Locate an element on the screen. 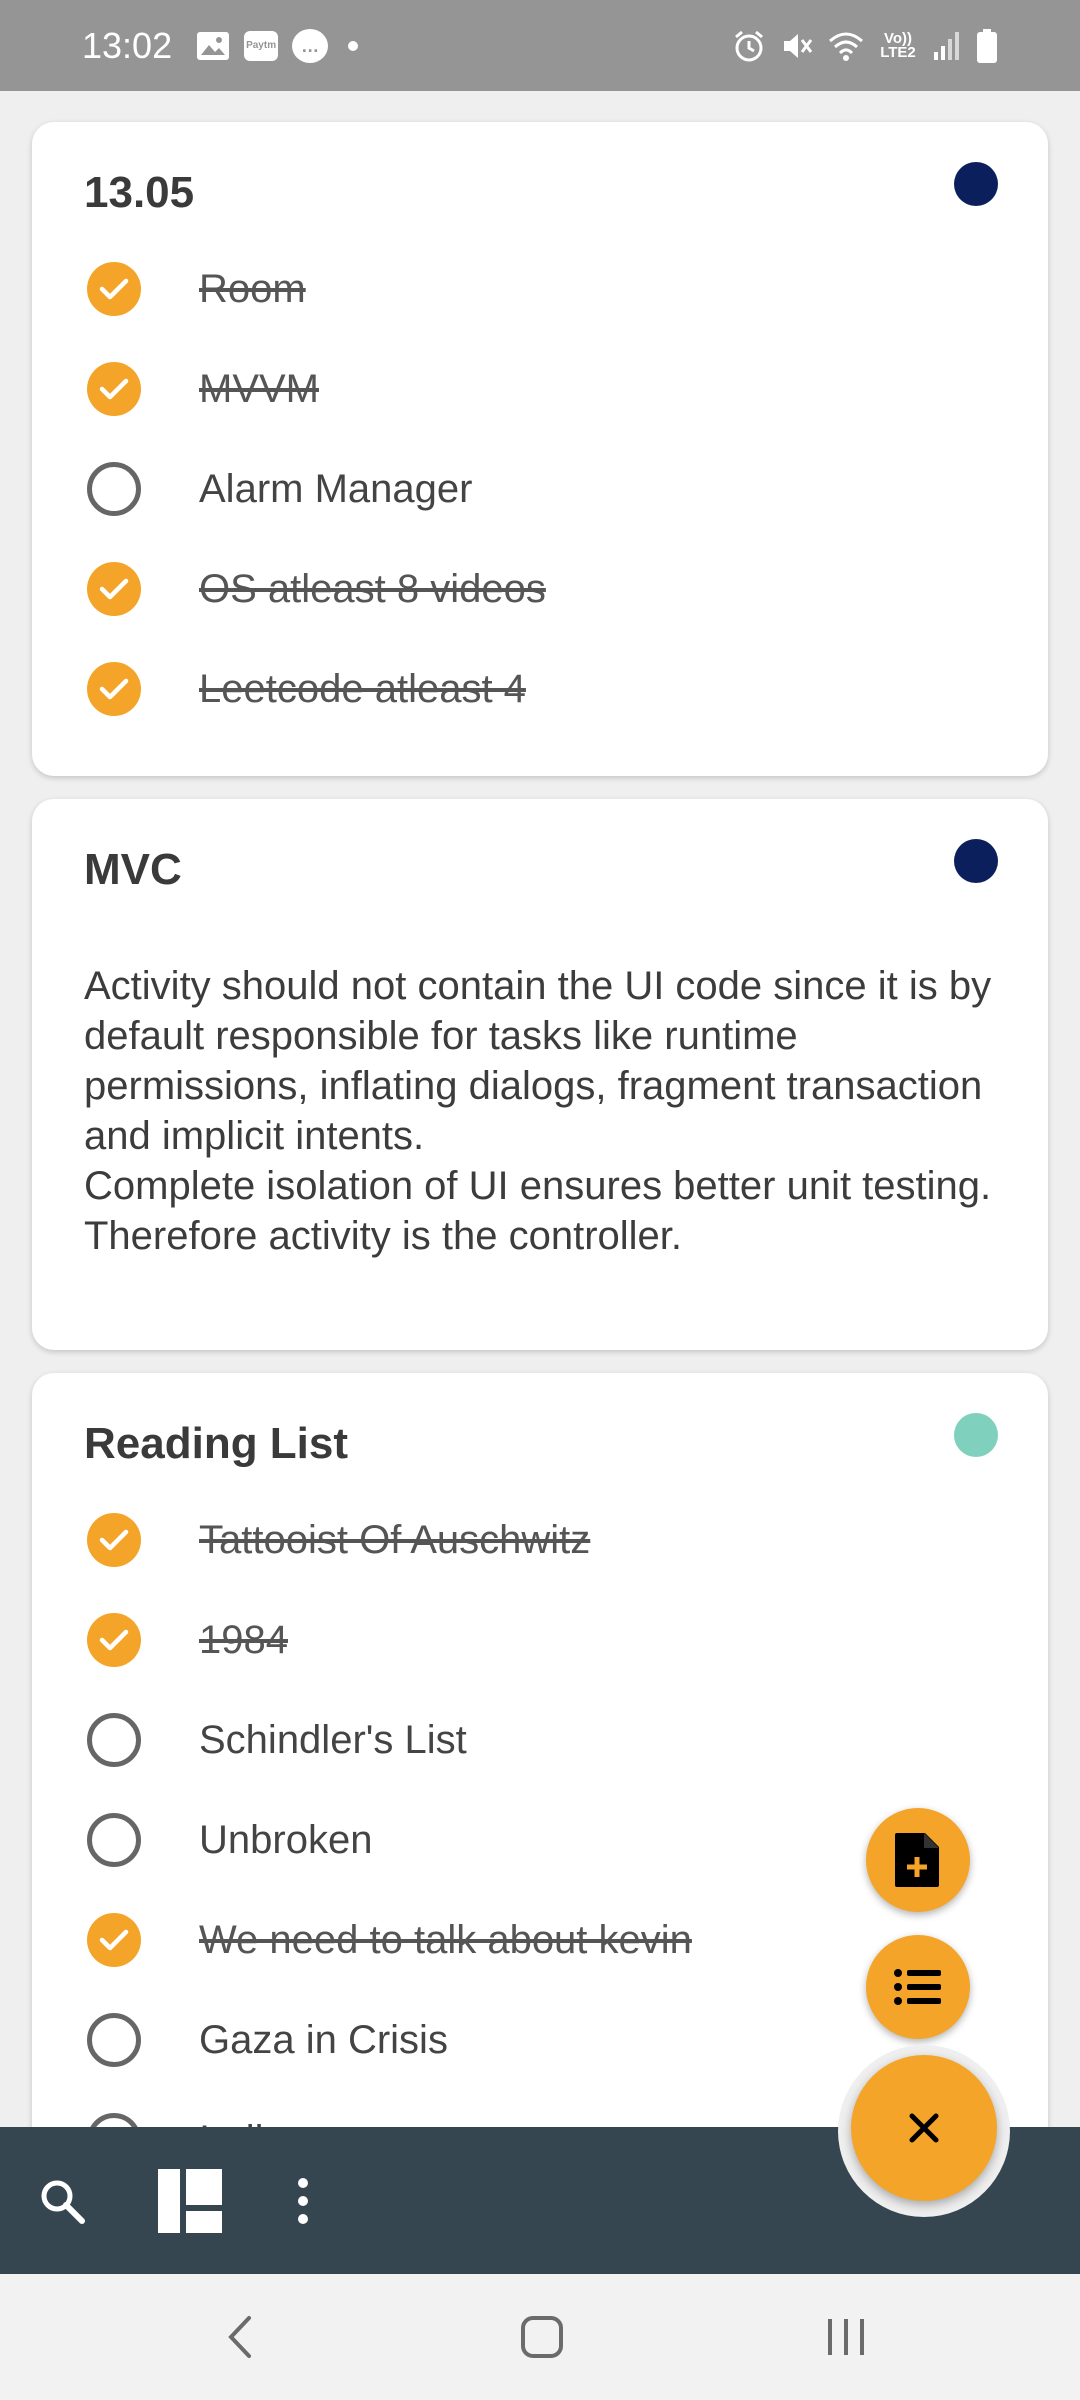  checklist-item: Unbroken is located at coordinates (229, 1840).